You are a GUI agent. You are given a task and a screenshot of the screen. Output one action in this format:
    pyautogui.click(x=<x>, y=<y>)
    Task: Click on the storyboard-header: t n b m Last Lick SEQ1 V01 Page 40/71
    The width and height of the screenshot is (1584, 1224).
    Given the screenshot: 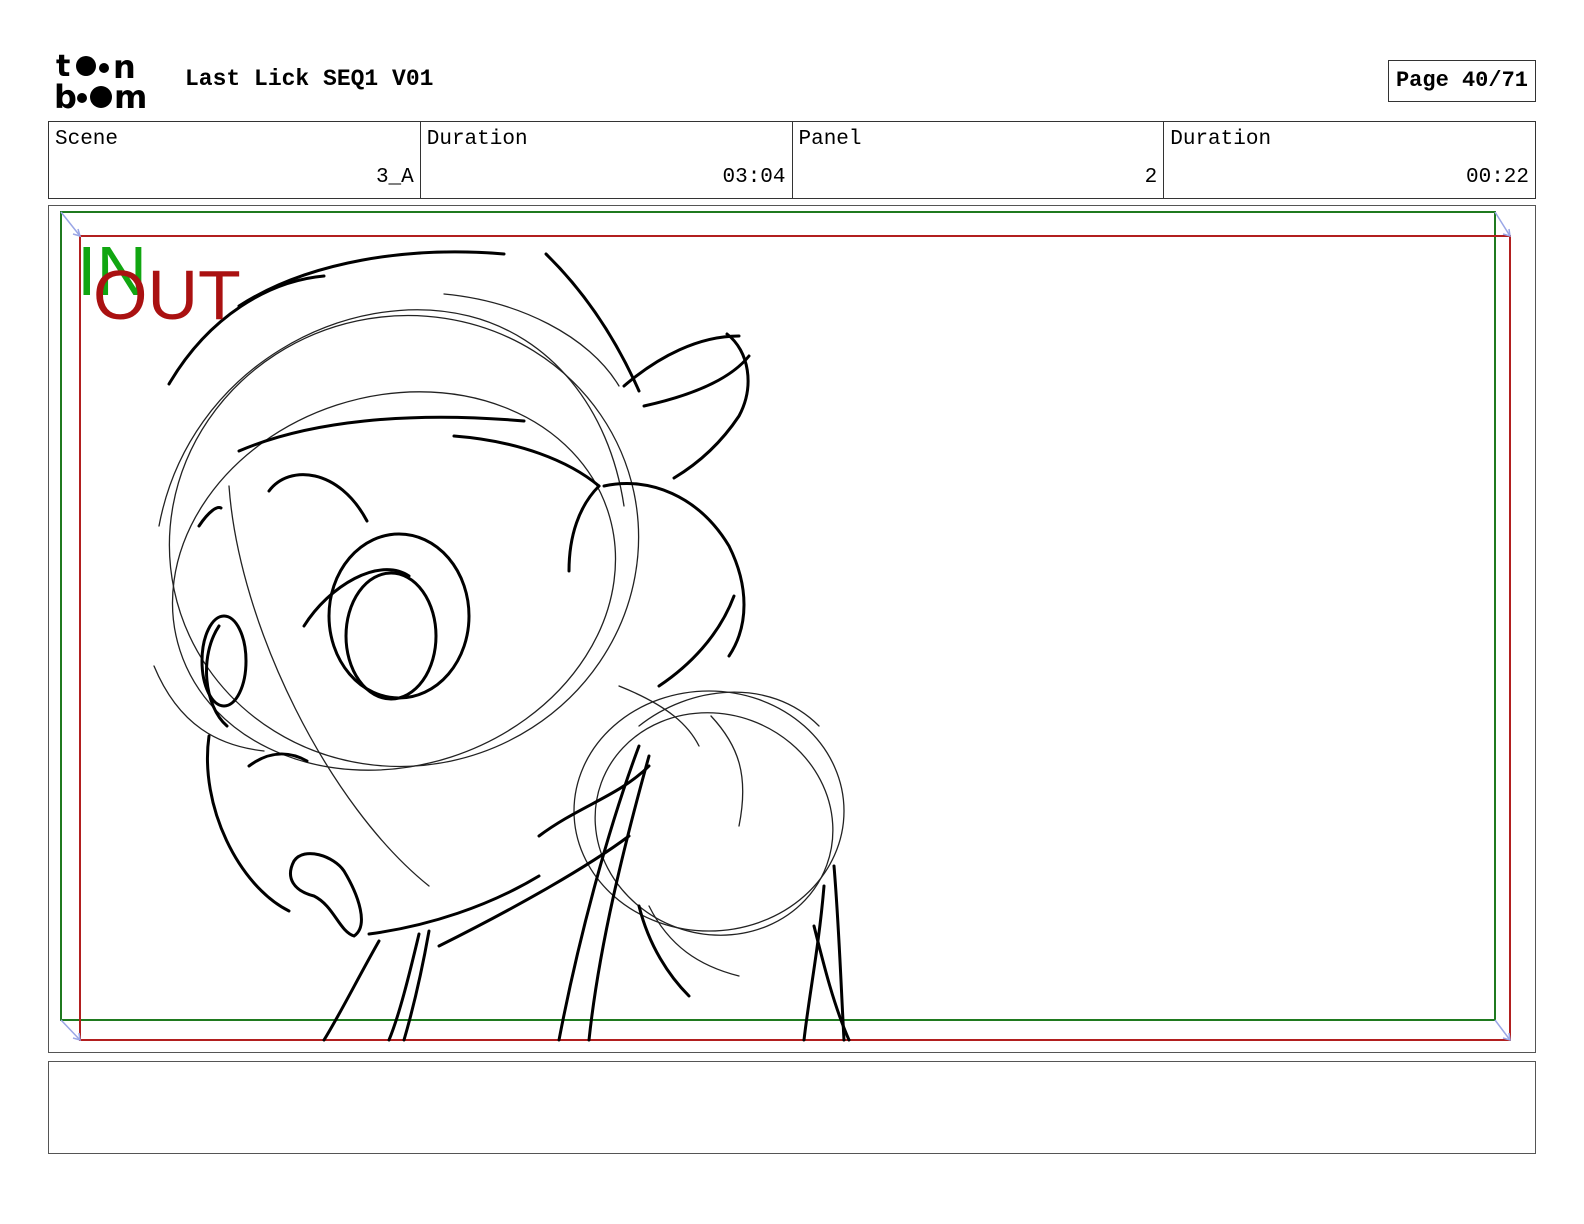 What is the action you would take?
    pyautogui.click(x=792, y=82)
    